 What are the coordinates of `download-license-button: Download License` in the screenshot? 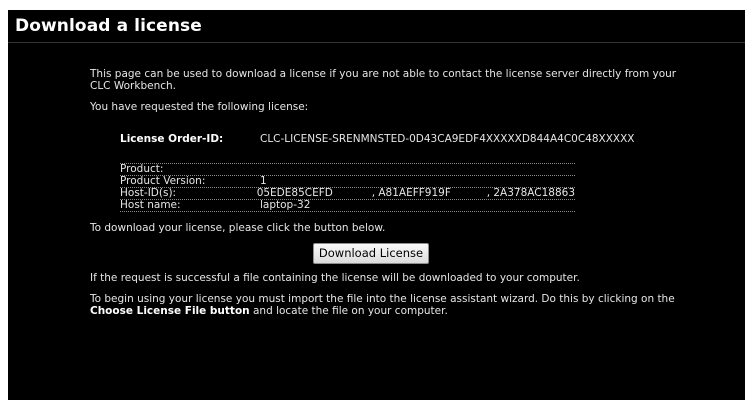 It's located at (371, 253).